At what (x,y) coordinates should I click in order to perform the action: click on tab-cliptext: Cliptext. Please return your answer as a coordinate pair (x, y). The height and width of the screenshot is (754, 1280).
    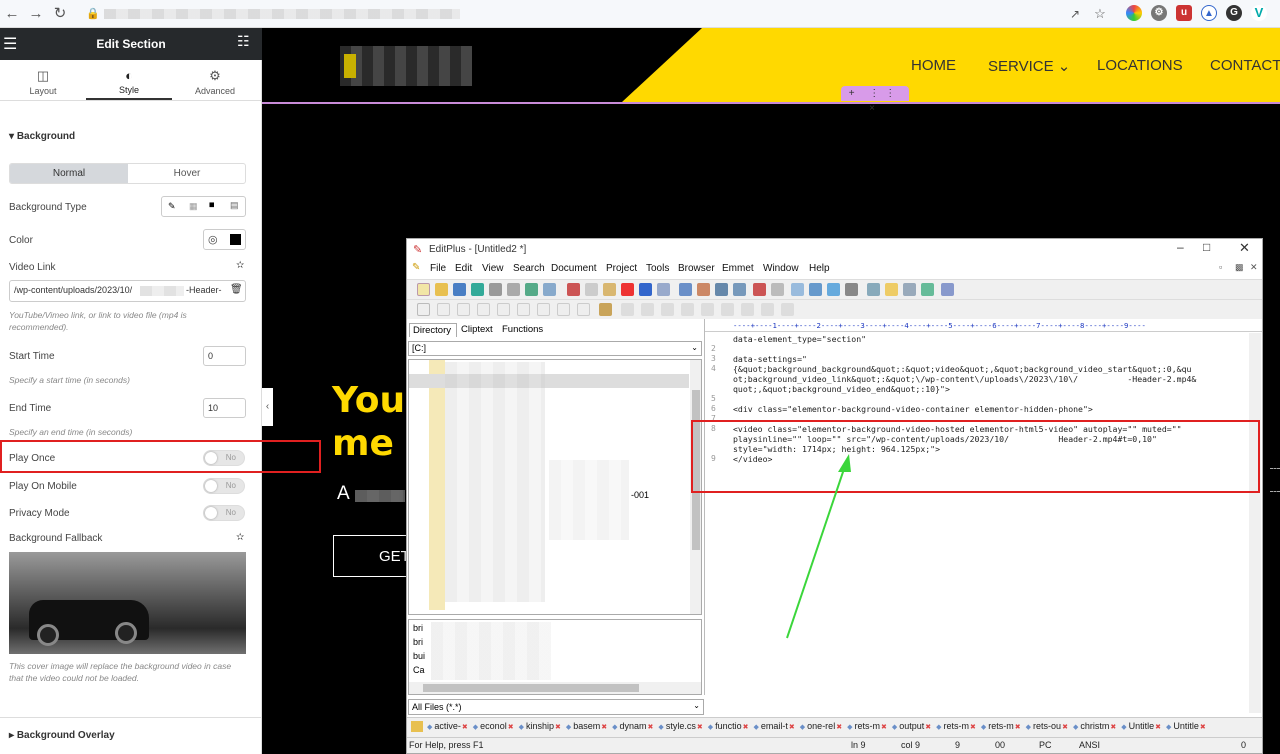
    Looking at the image, I should click on (478, 330).